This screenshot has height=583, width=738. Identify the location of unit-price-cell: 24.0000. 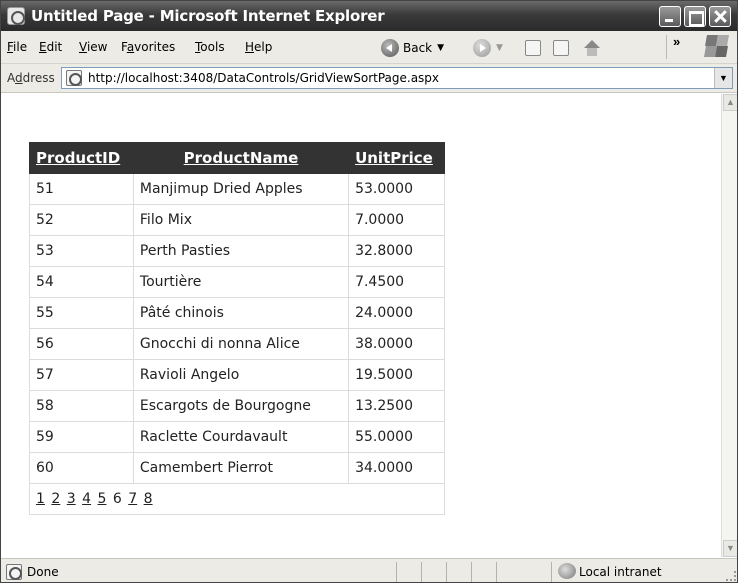
(396, 313).